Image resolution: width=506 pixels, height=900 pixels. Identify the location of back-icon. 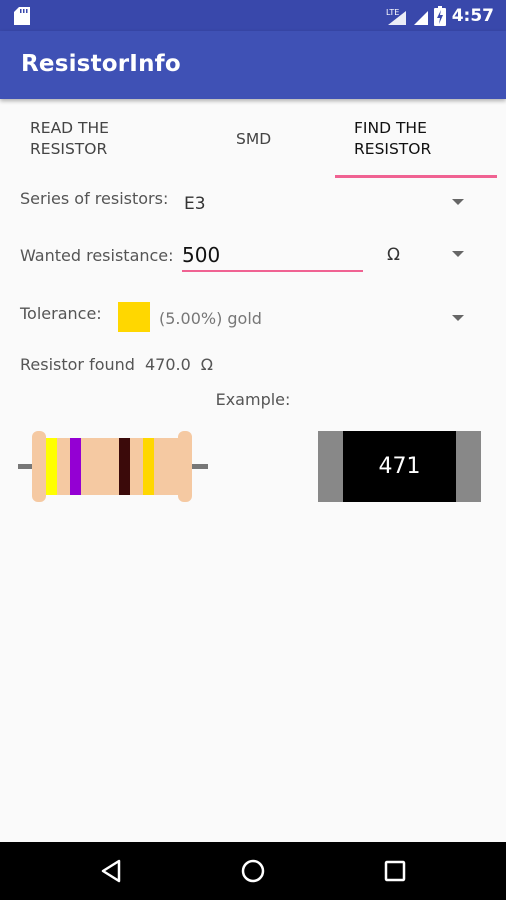
(111, 871).